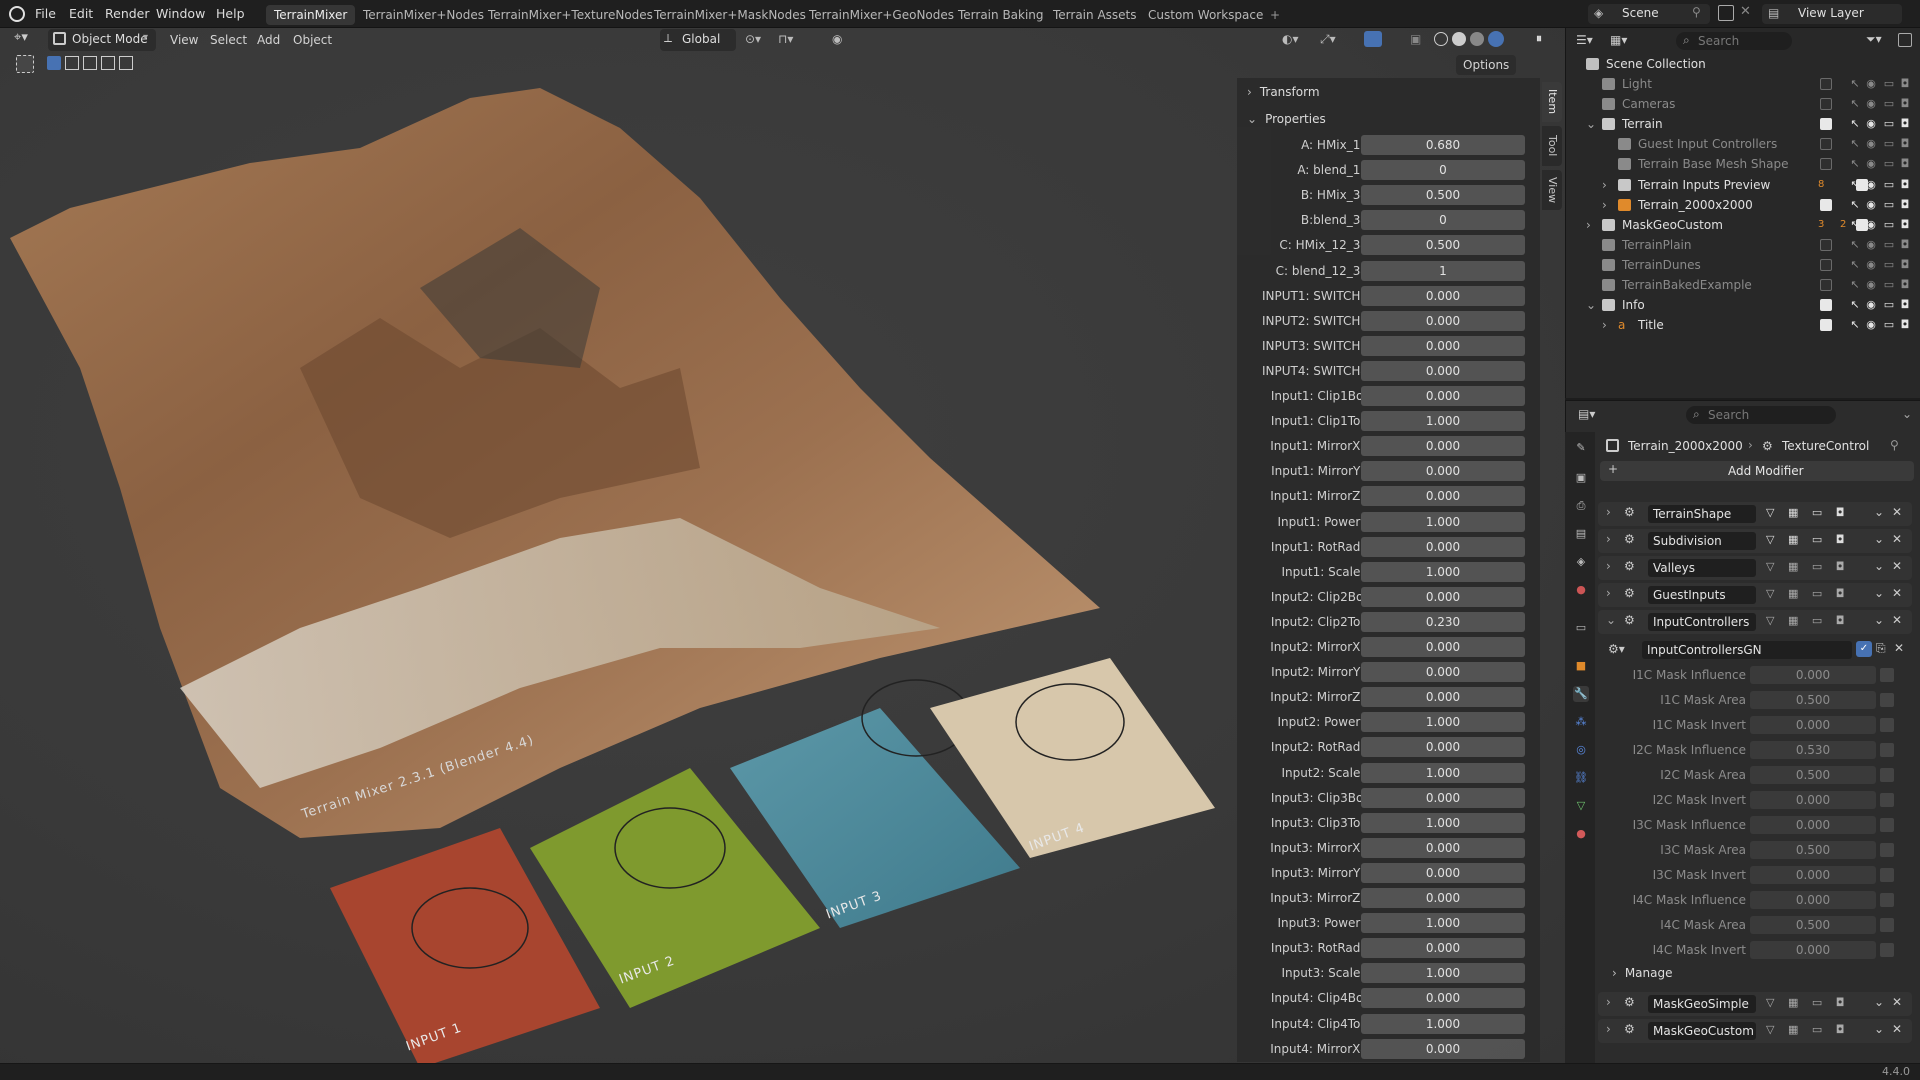 Image resolution: width=1920 pixels, height=1080 pixels. I want to click on menu-add: Add, so click(268, 40).